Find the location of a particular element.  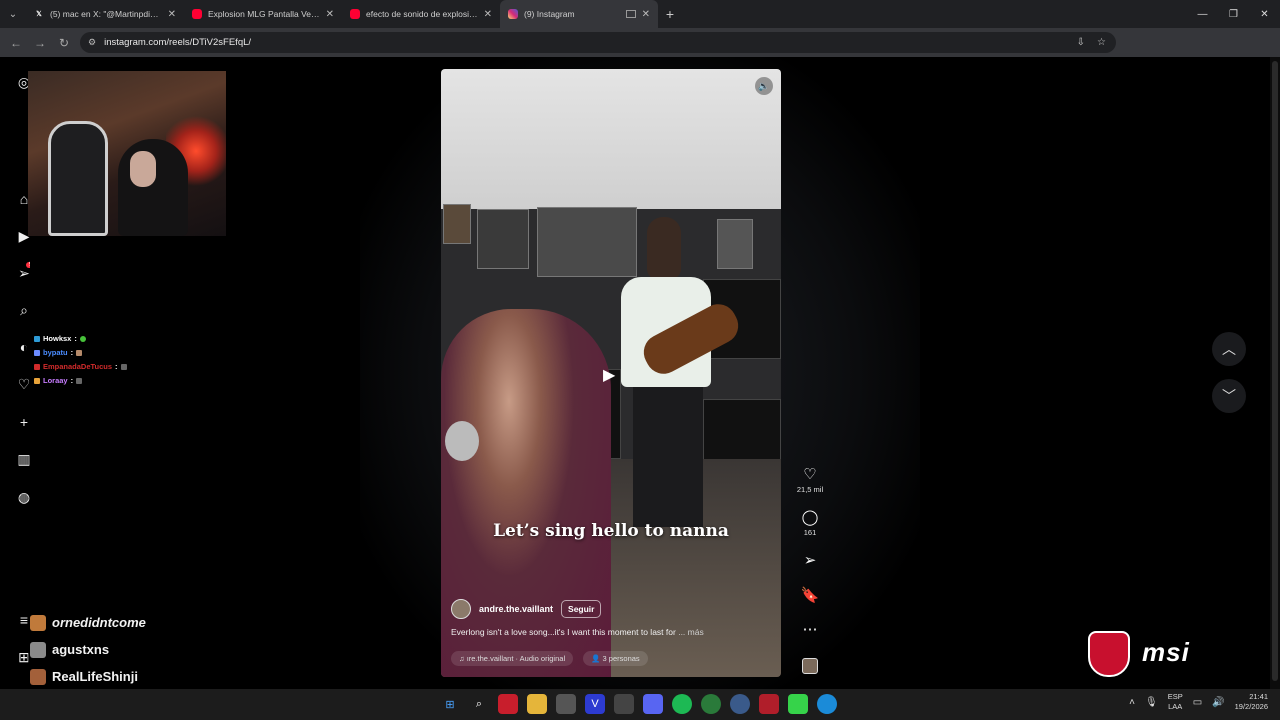

bookmark-star-icon: ☆ is located at coordinates (1101, 42).